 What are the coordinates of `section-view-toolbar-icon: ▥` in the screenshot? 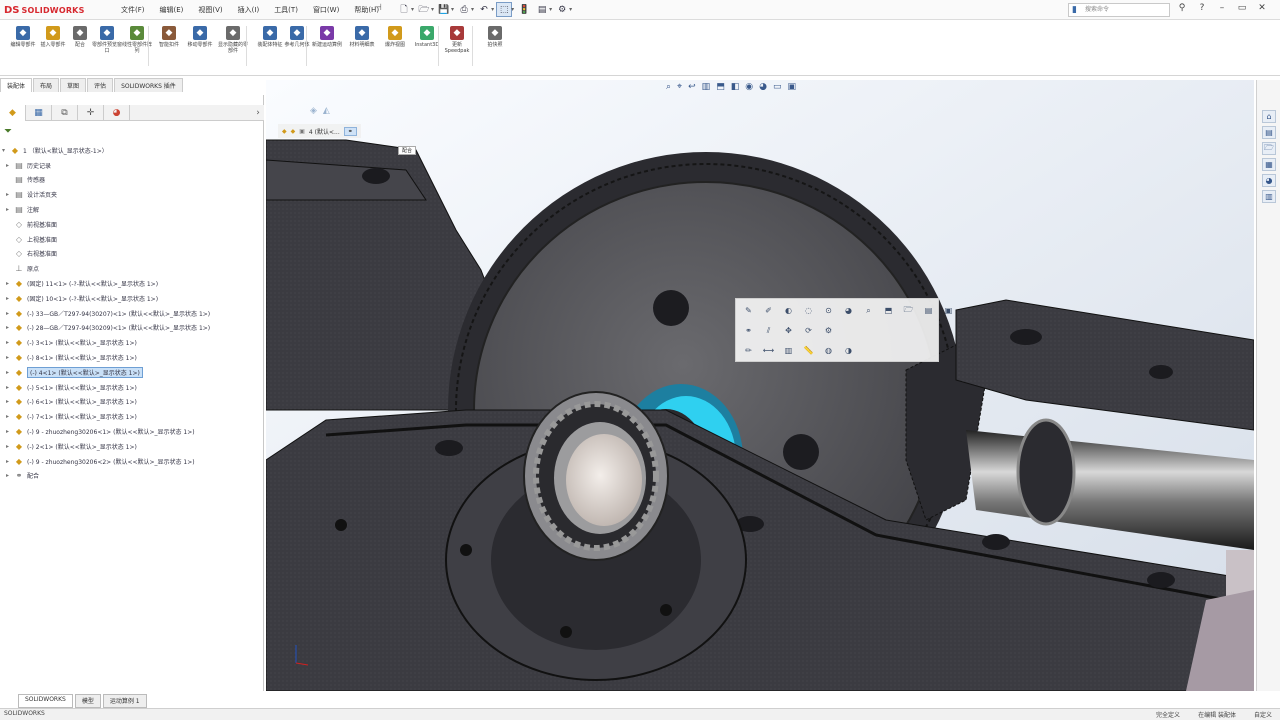 It's located at (706, 87).